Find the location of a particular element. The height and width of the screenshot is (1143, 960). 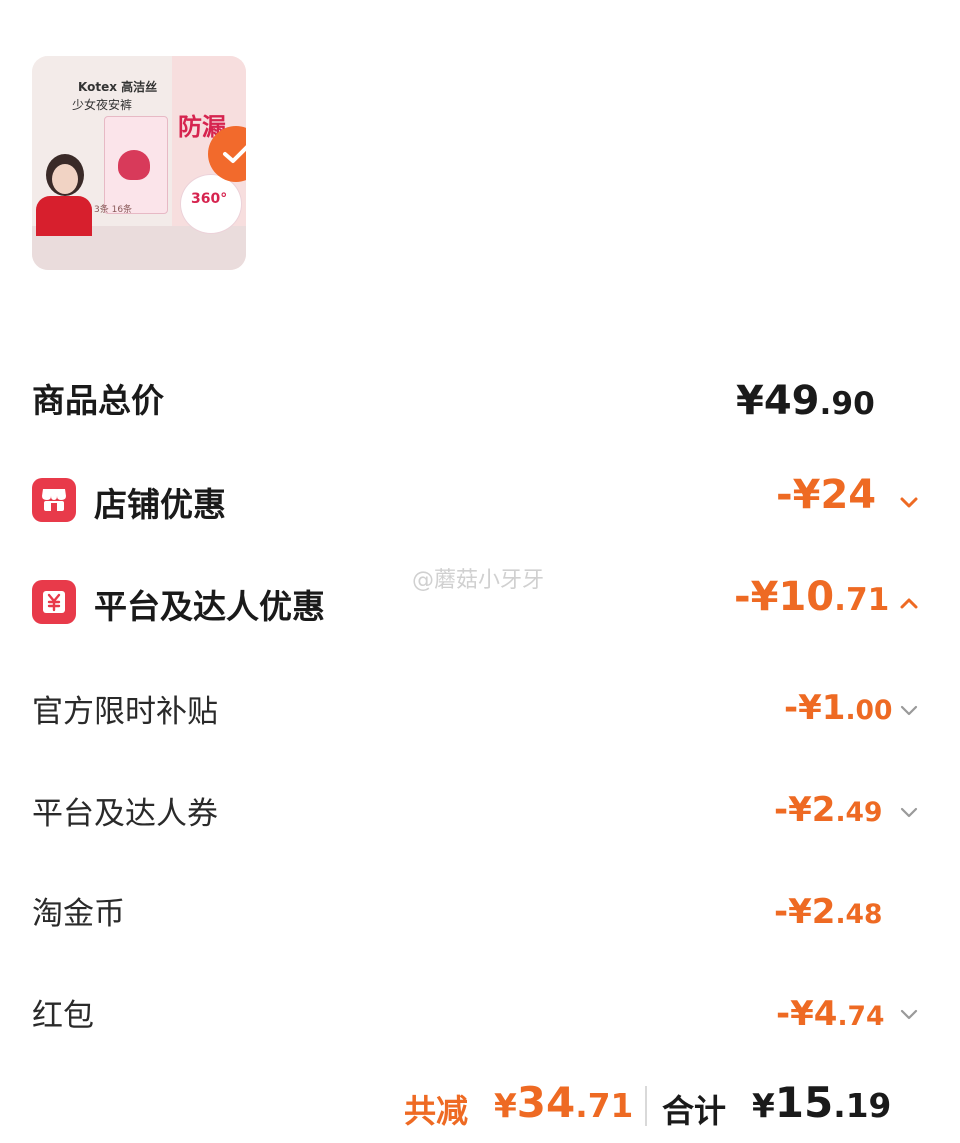

grand-total-sign: ¥ is located at coordinates (763, 1106).